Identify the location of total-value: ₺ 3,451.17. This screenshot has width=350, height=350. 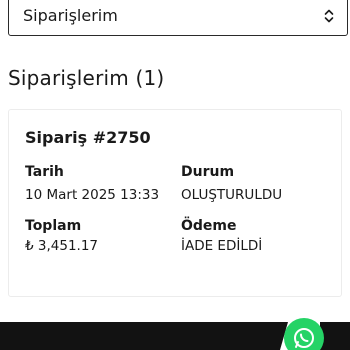
(61, 246).